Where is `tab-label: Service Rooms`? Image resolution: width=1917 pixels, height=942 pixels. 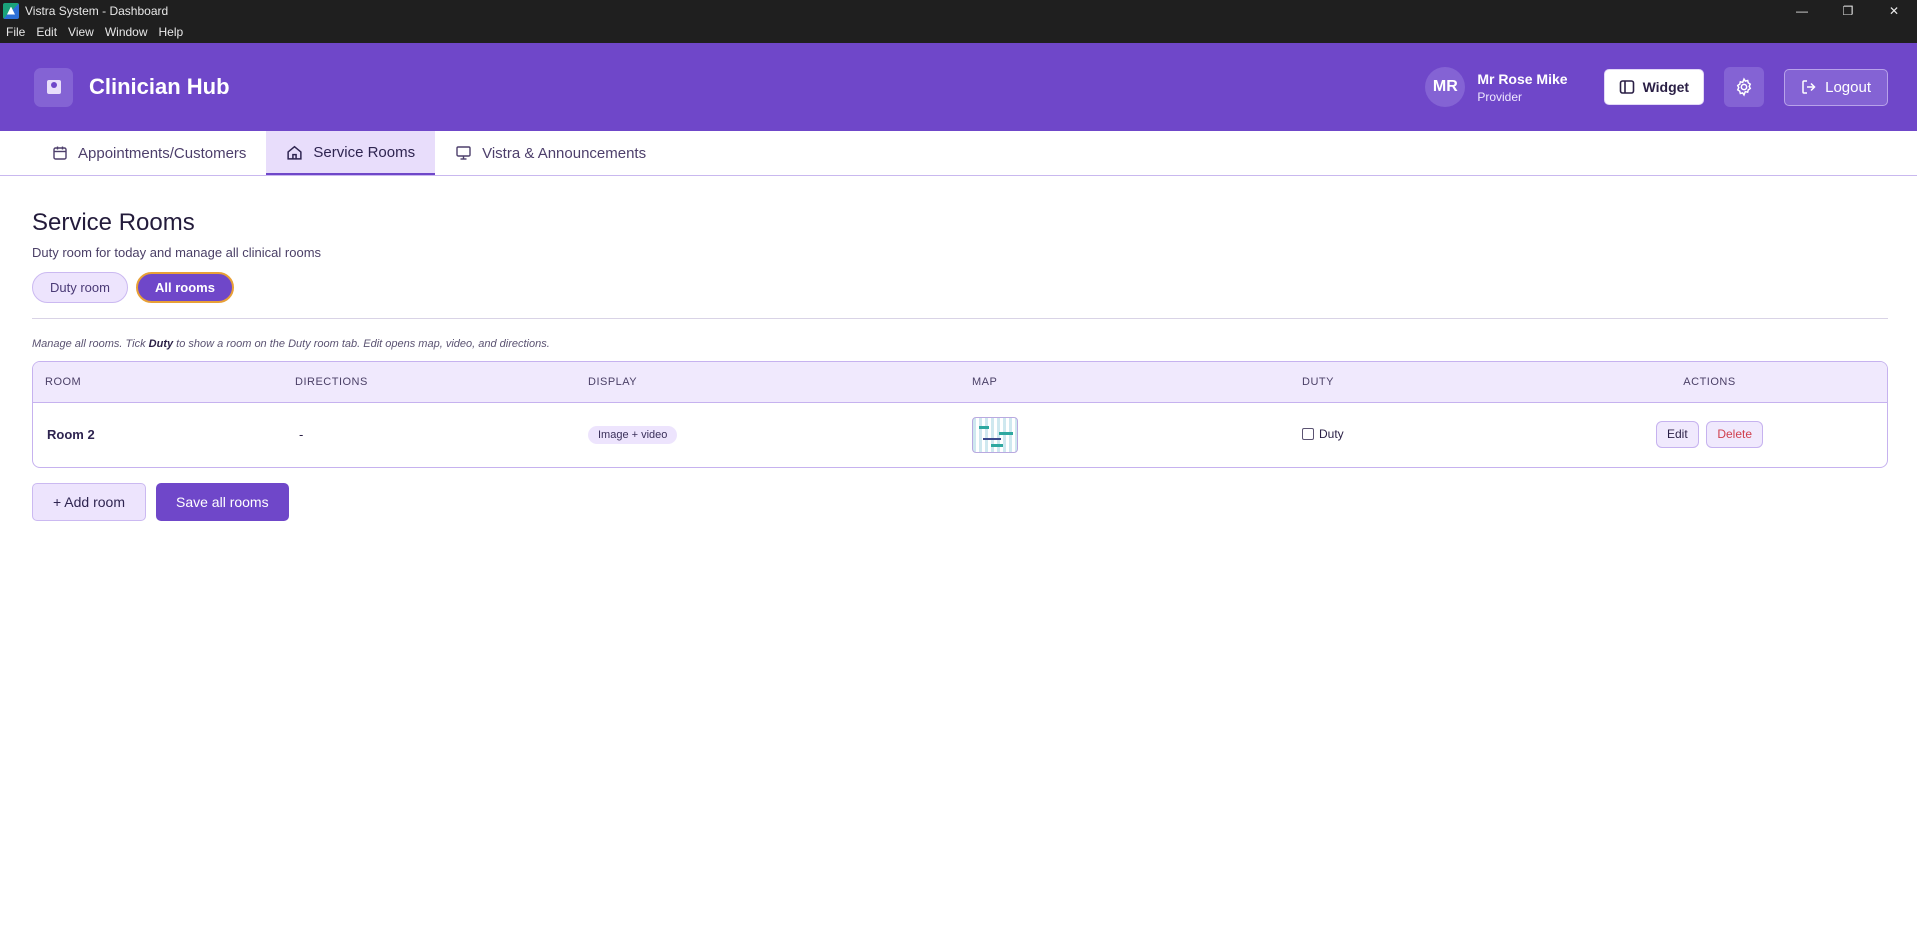 tab-label: Service Rooms is located at coordinates (364, 152).